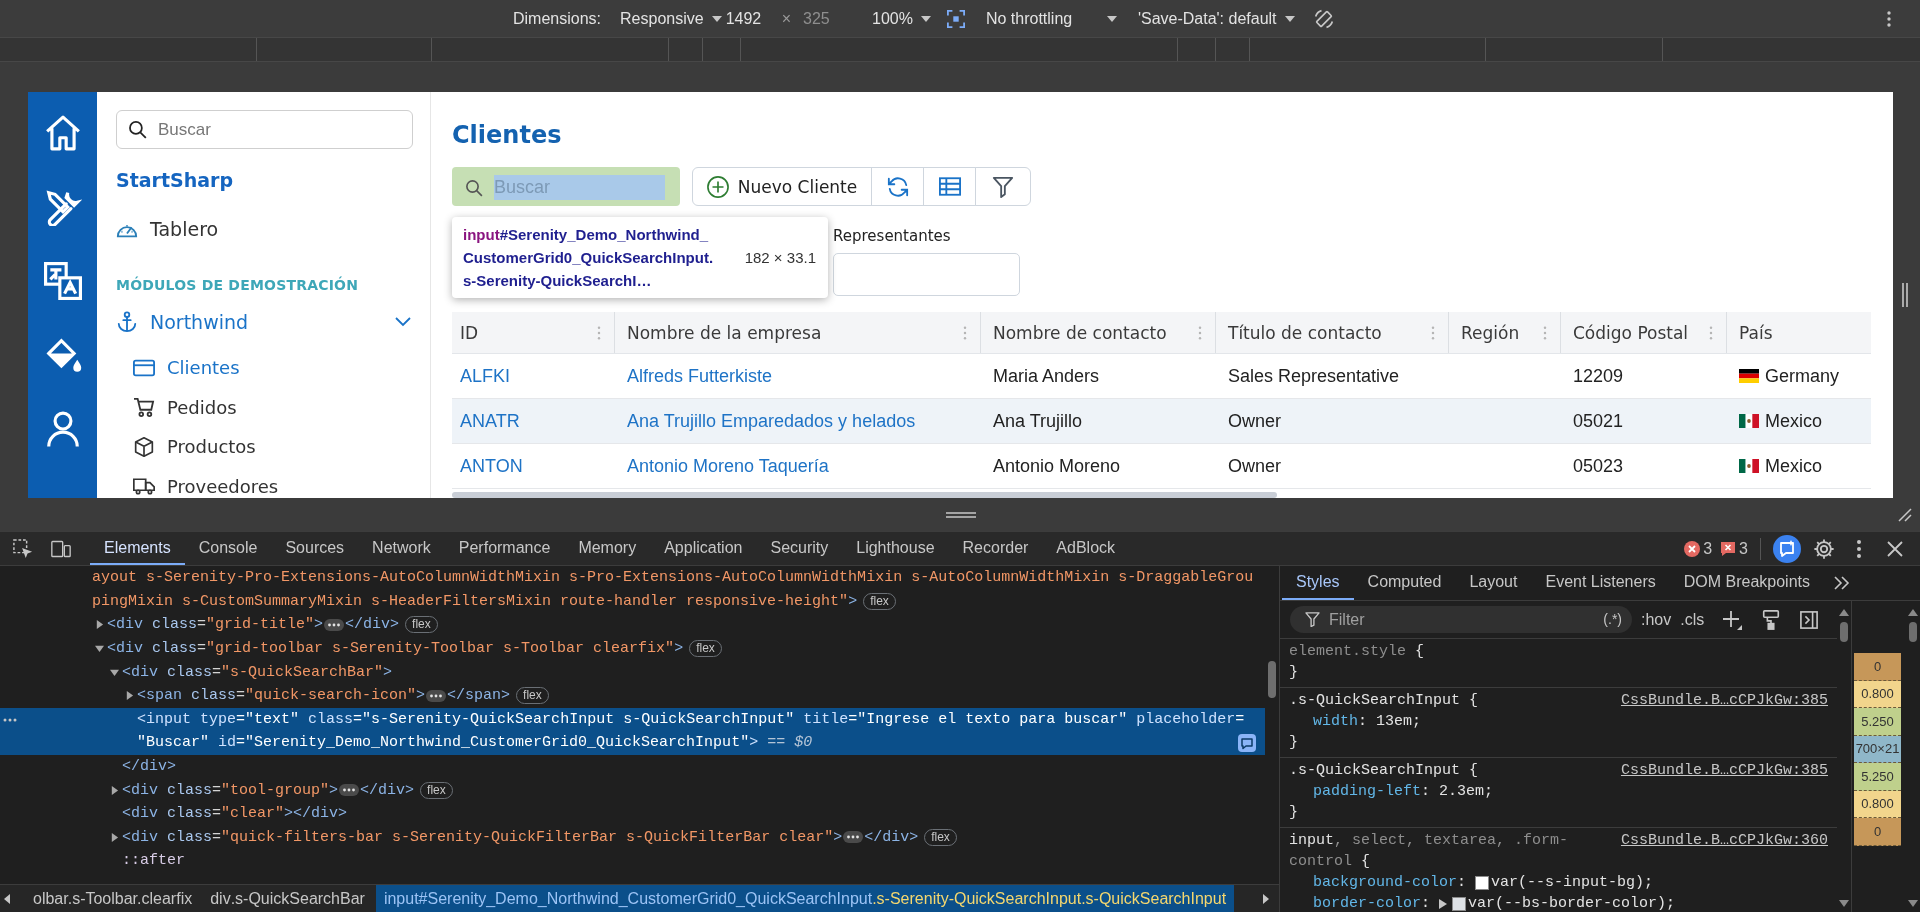 This screenshot has width=1920, height=912. Describe the element at coordinates (1086, 548) in the screenshot. I see `devtools-tab: AdBlock` at that location.